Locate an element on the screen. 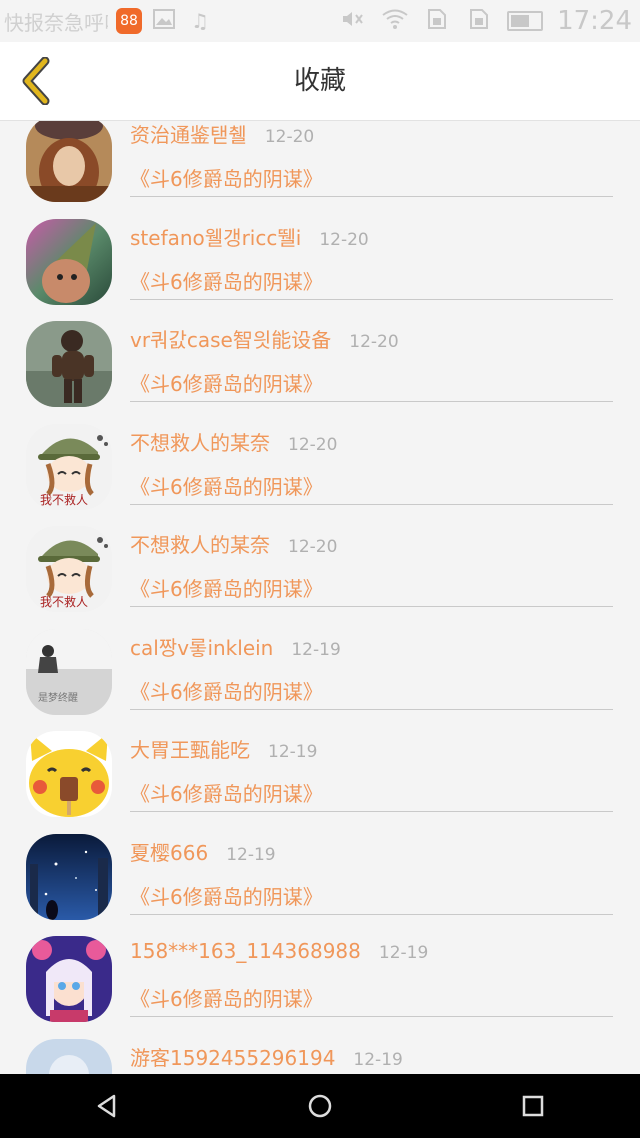 This screenshot has width=640, height=1138. list-item: 158***163_114368988 12-19 《斗6修爵岛的阴谋》 is located at coordinates (320, 976).